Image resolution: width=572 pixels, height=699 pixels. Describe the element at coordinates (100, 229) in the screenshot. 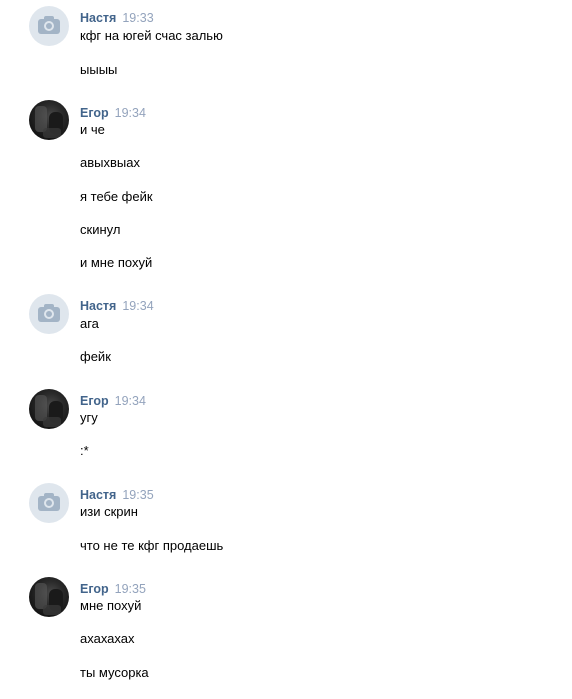

I see `message-text: скинул` at that location.